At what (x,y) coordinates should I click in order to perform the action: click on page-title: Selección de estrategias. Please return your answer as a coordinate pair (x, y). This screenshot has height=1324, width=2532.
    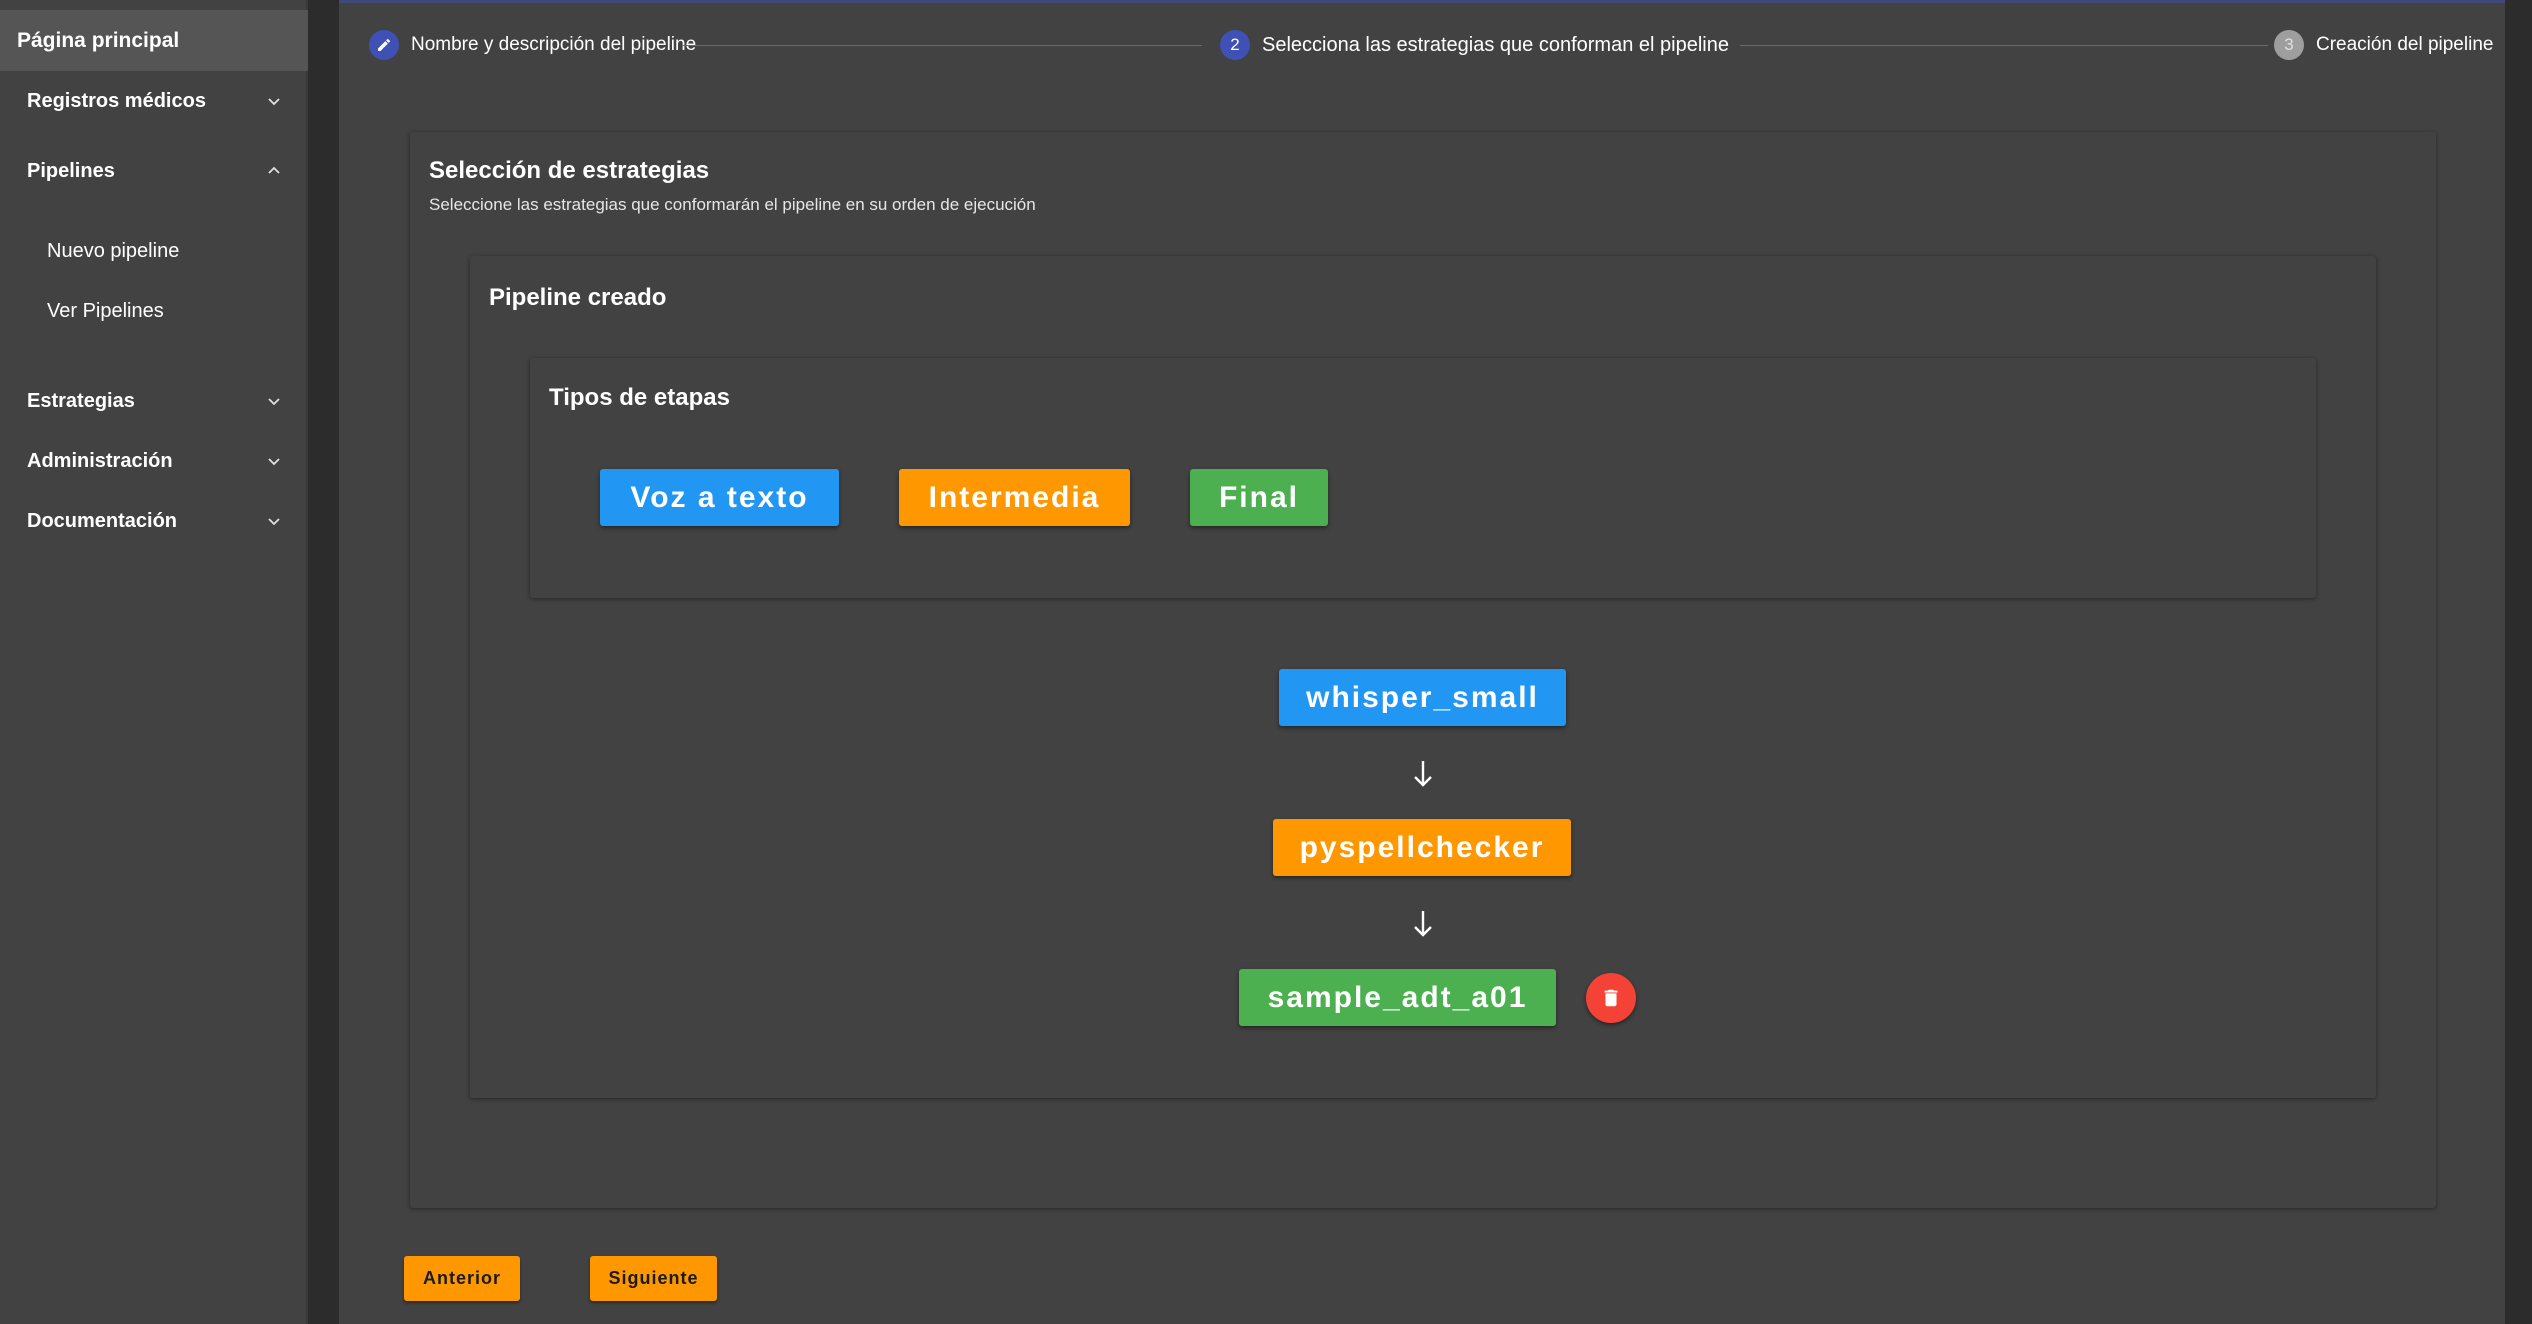
    Looking at the image, I should click on (569, 170).